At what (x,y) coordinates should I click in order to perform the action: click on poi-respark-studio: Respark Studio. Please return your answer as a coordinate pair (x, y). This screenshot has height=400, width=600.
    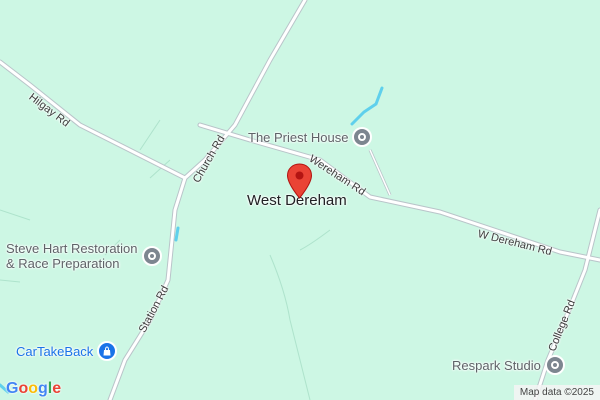
    Looking at the image, I should click on (508, 365).